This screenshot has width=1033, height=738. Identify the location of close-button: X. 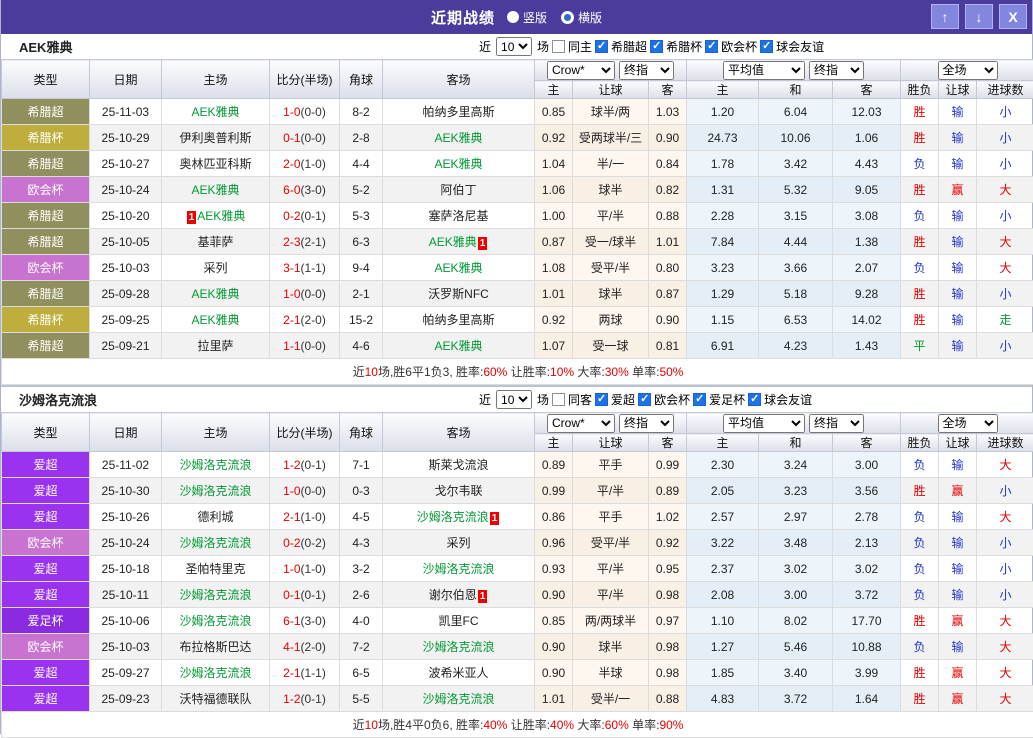
(1013, 16).